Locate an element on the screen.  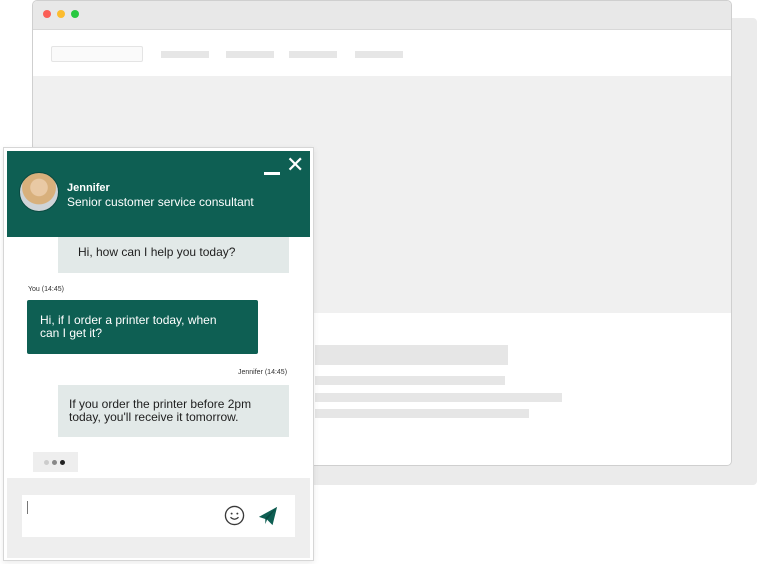
paper-plane-icon is located at coordinates (268, 516).